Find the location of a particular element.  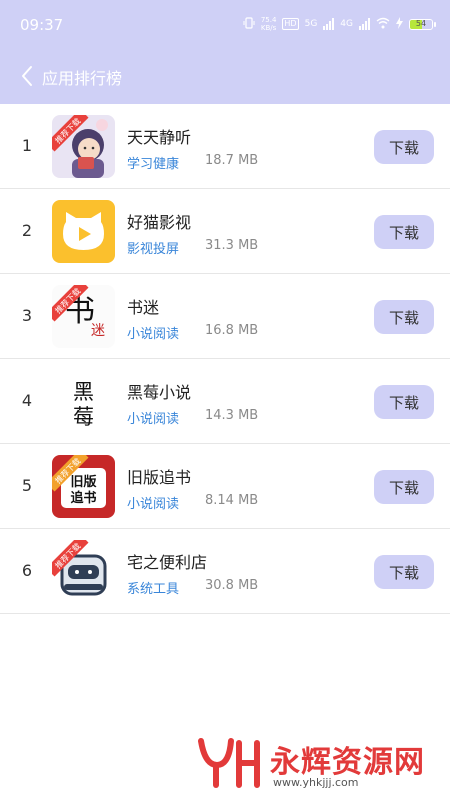

top-header: 09:37 75.4 KB/s HD 5G 4G 54 应用排行榜 is located at coordinates (225, 52).